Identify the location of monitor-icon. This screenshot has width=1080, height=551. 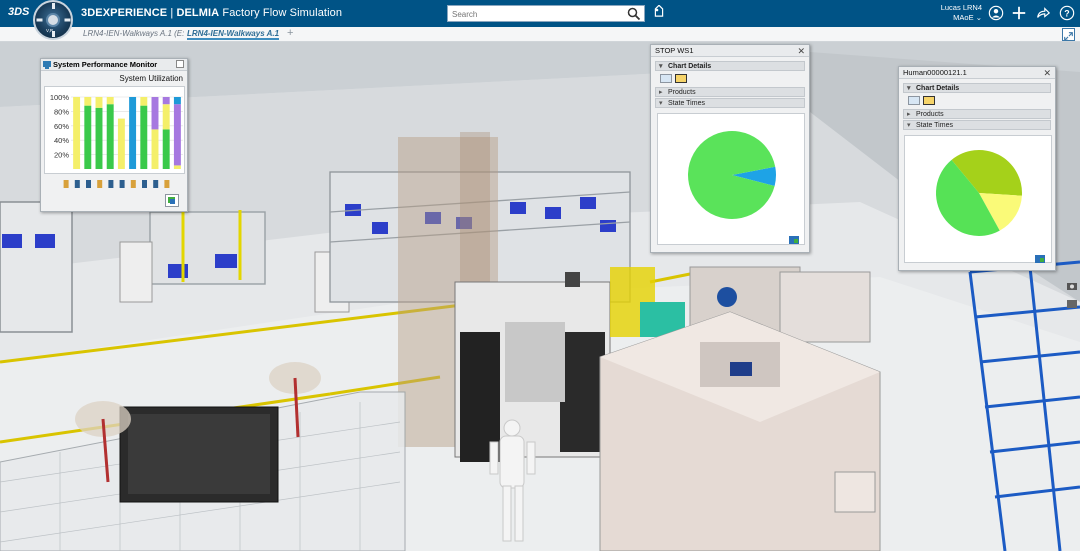
(47, 65).